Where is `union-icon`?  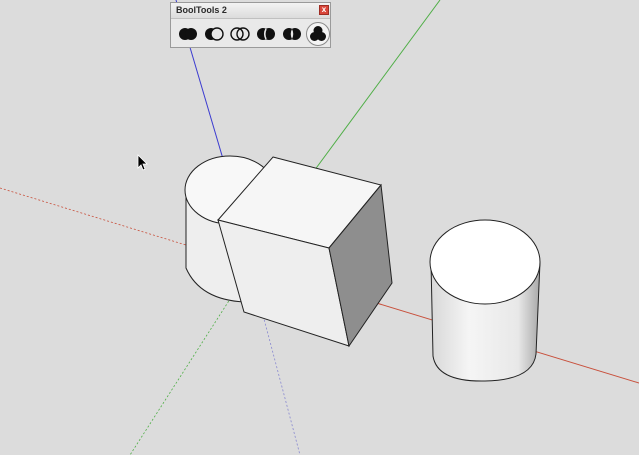 union-icon is located at coordinates (188, 34).